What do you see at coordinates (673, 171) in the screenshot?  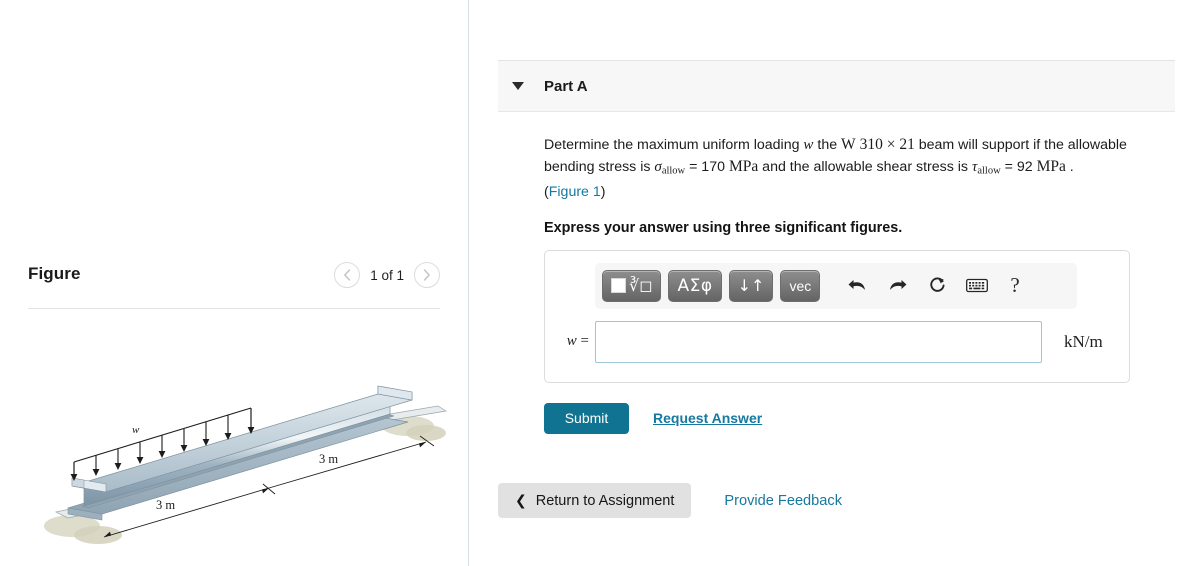 I see `prompt-sigma-sub: allow` at bounding box center [673, 171].